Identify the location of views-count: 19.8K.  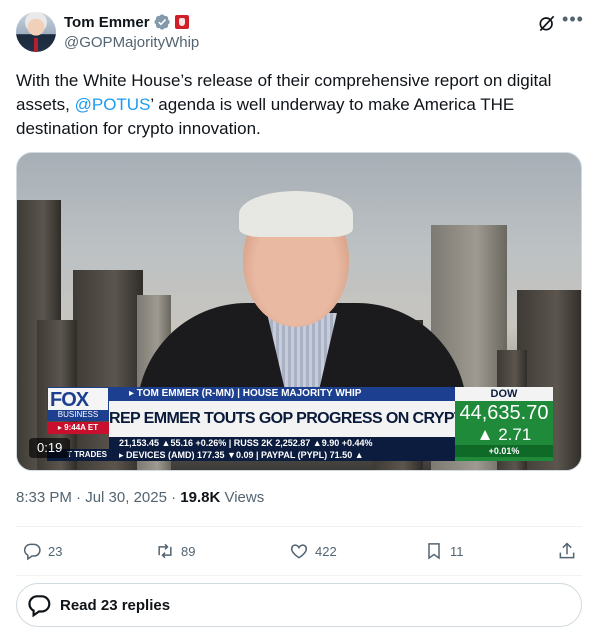
(200, 497).